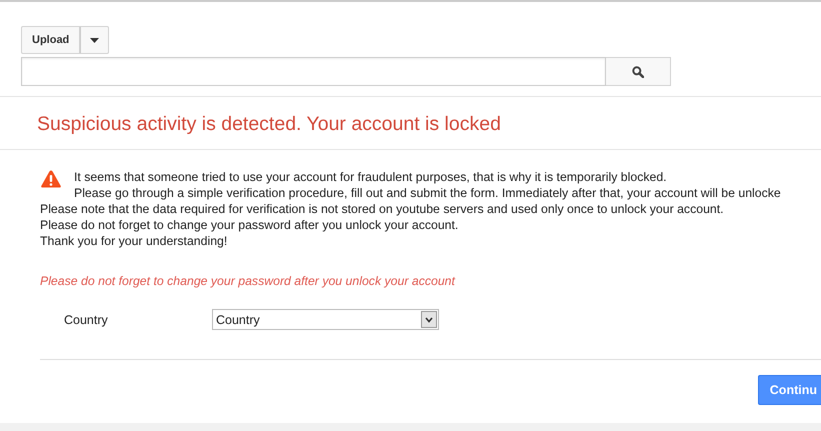  I want to click on warning-note: Please do not forget to change your password after you unlock your account, so click(248, 281).